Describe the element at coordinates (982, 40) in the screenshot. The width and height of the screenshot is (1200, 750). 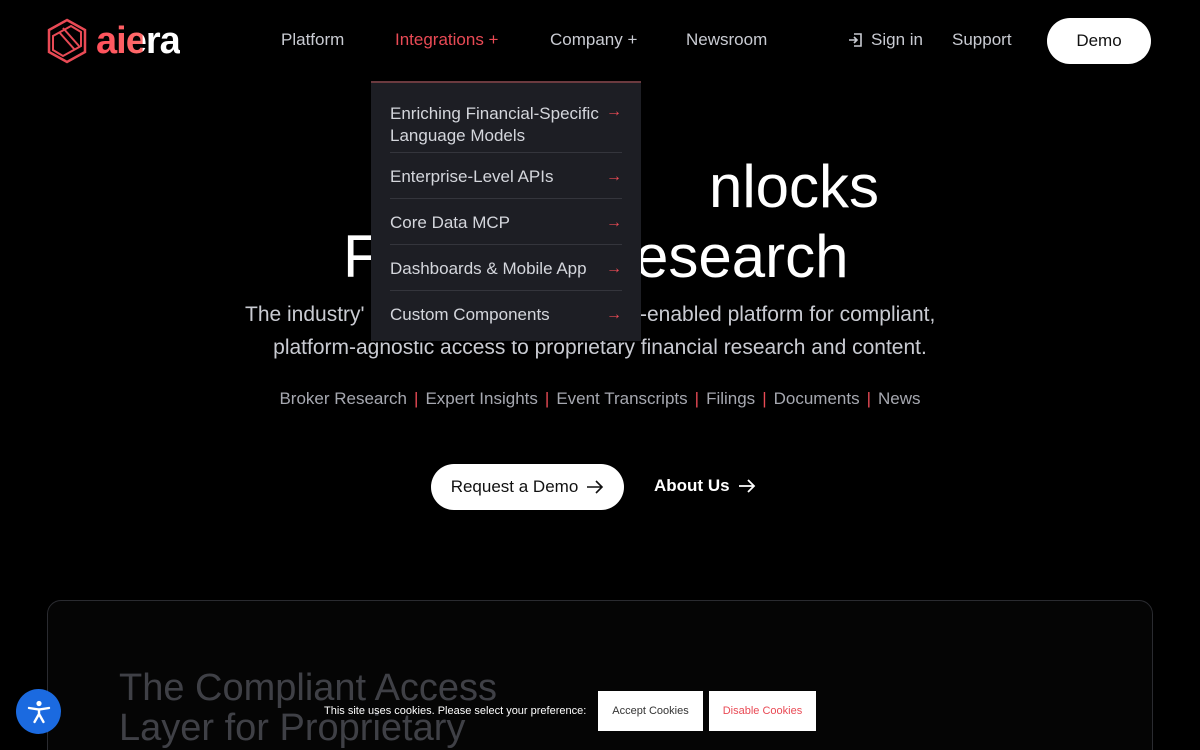
I see `support-link: Support` at that location.